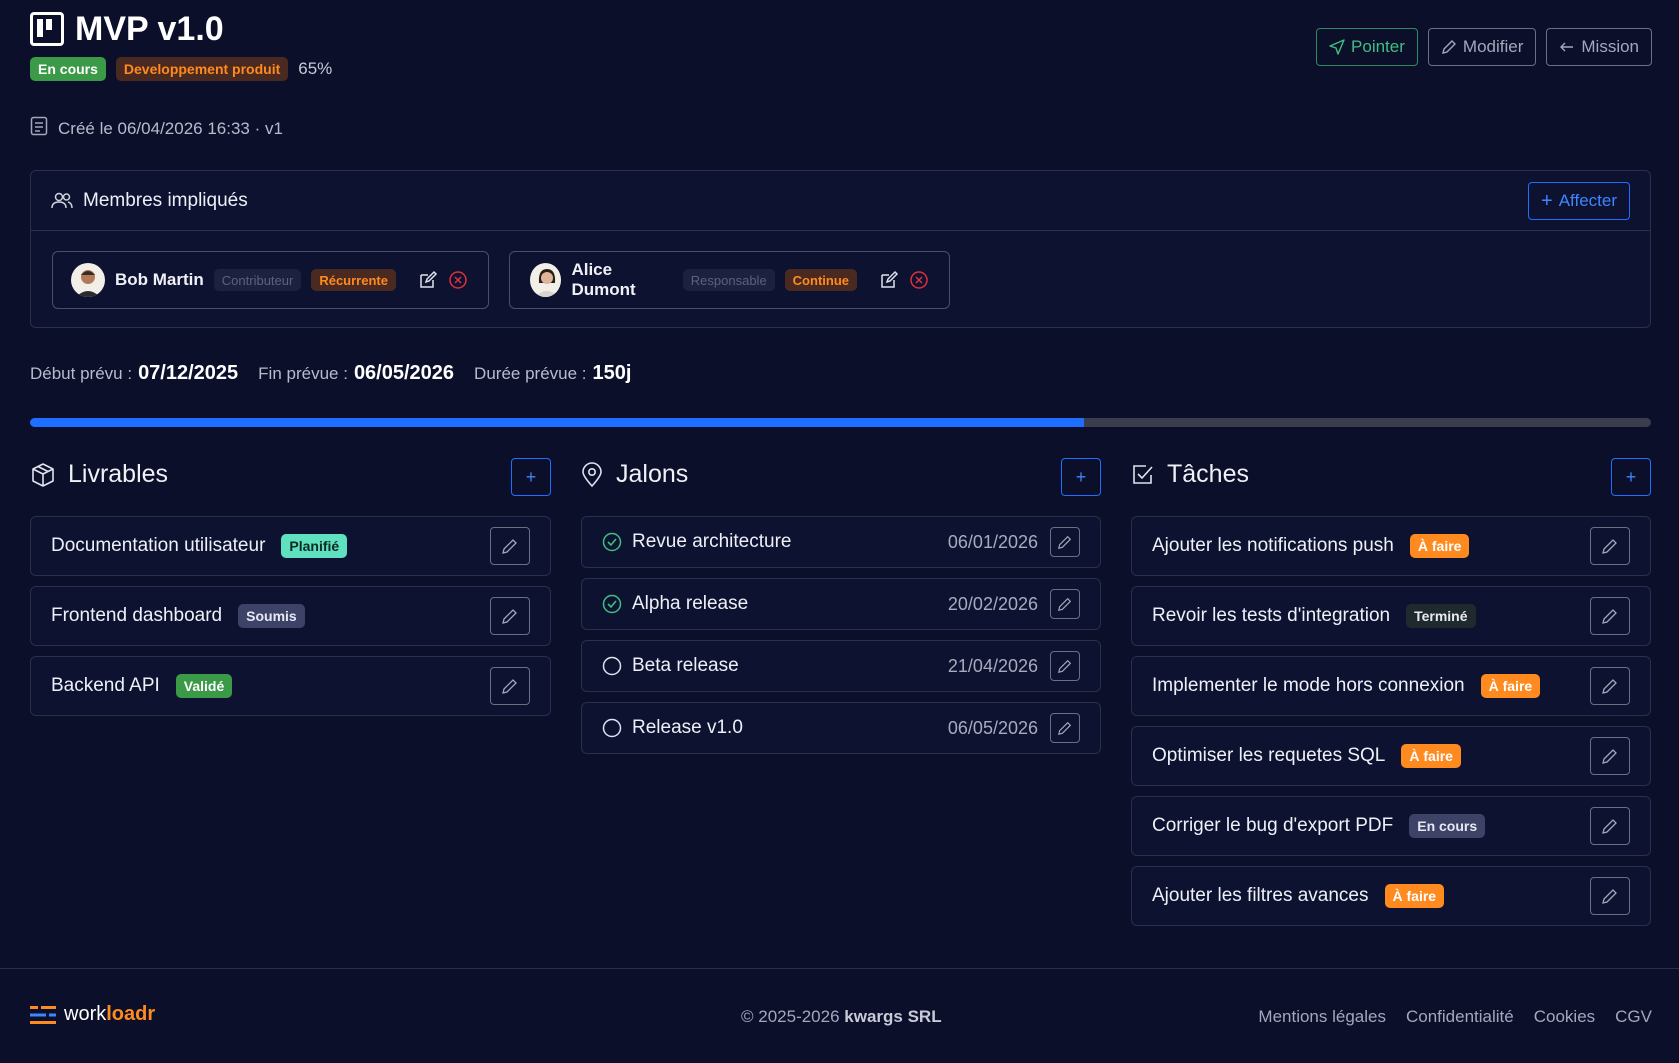 The image size is (1679, 1063). Describe the element at coordinates (1273, 545) in the screenshot. I see `task-name: Ajouter les notifications push` at that location.